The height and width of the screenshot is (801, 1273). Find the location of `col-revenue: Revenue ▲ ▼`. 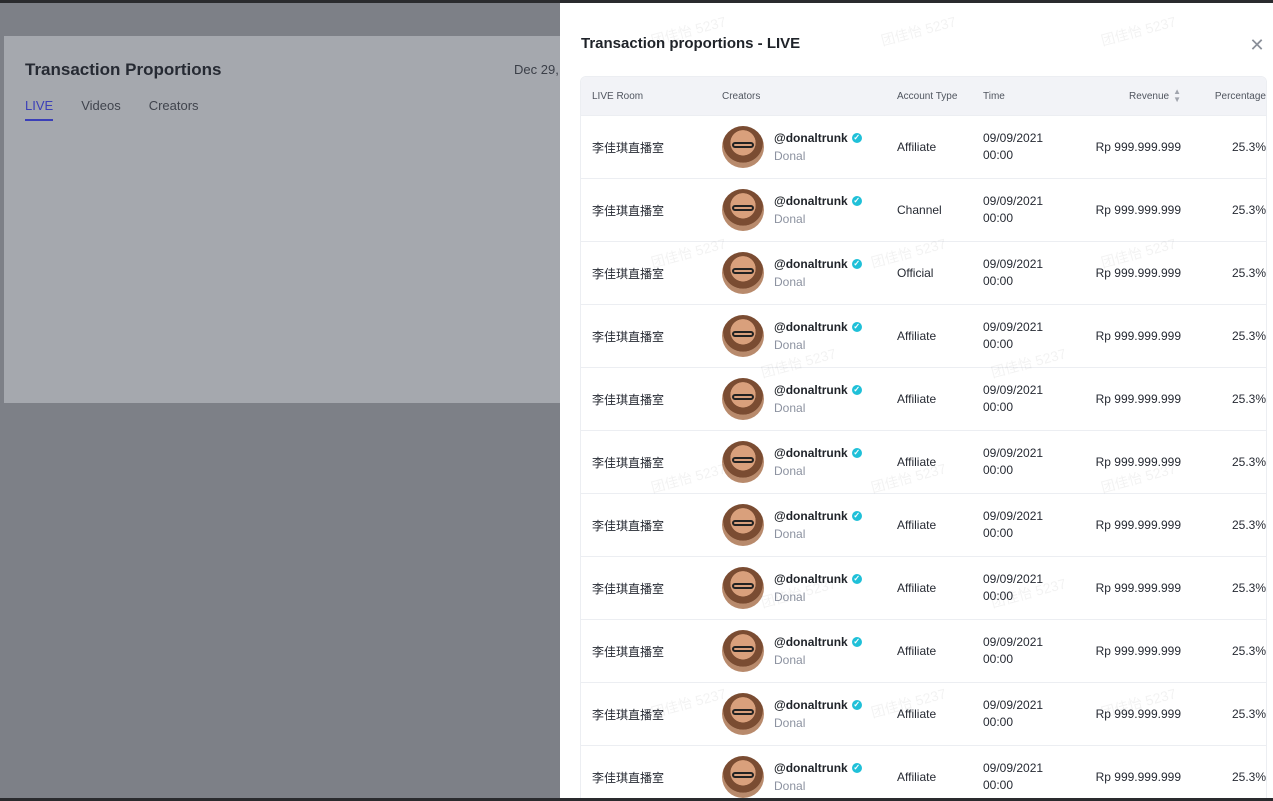

col-revenue: Revenue ▲ ▼ is located at coordinates (1132, 96).